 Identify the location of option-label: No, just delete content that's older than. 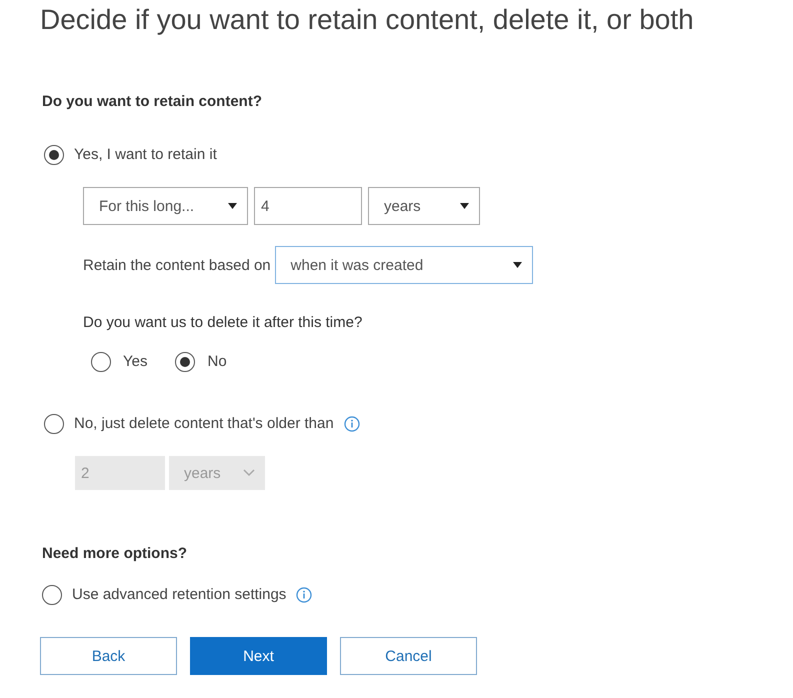
(204, 424).